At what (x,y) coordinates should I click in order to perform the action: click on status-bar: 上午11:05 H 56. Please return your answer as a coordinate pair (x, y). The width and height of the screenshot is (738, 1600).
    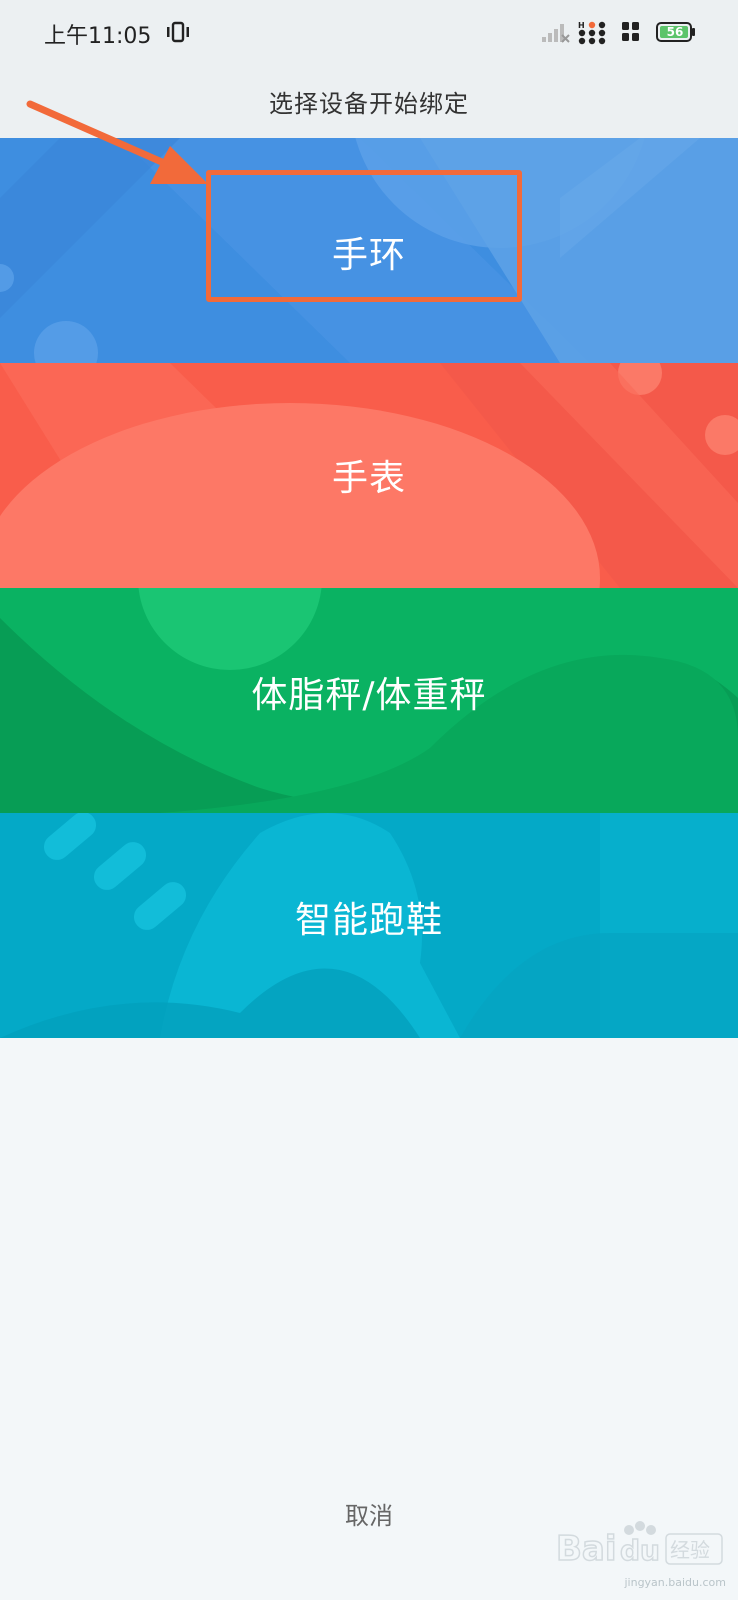
    Looking at the image, I should click on (369, 33).